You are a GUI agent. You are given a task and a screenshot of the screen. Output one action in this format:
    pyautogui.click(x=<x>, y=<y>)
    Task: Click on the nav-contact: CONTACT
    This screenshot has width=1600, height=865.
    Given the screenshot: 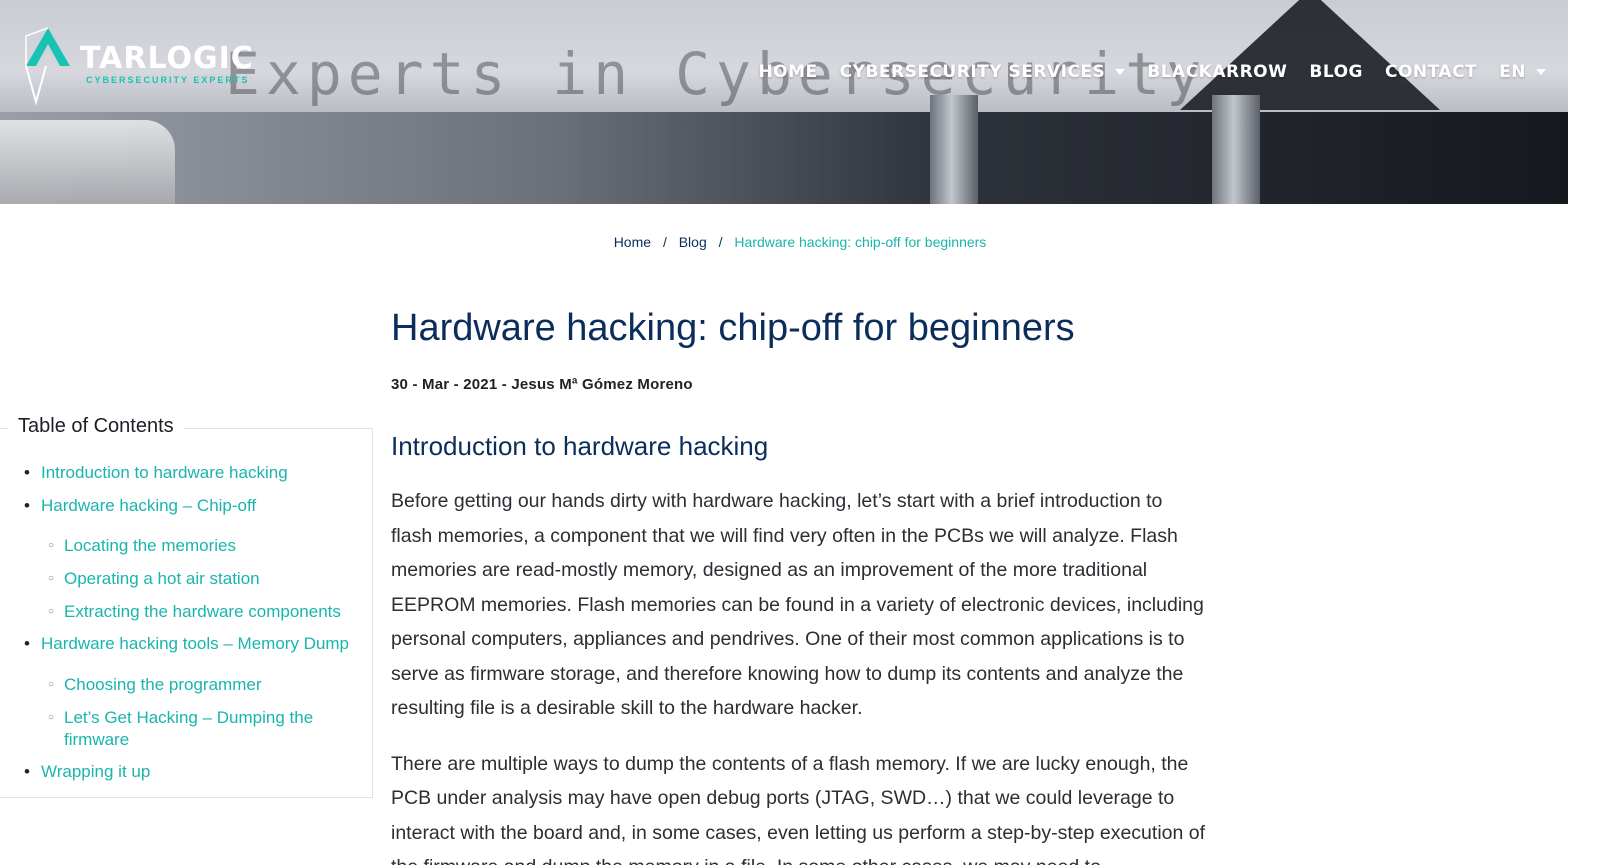 What is the action you would take?
    pyautogui.click(x=1431, y=72)
    